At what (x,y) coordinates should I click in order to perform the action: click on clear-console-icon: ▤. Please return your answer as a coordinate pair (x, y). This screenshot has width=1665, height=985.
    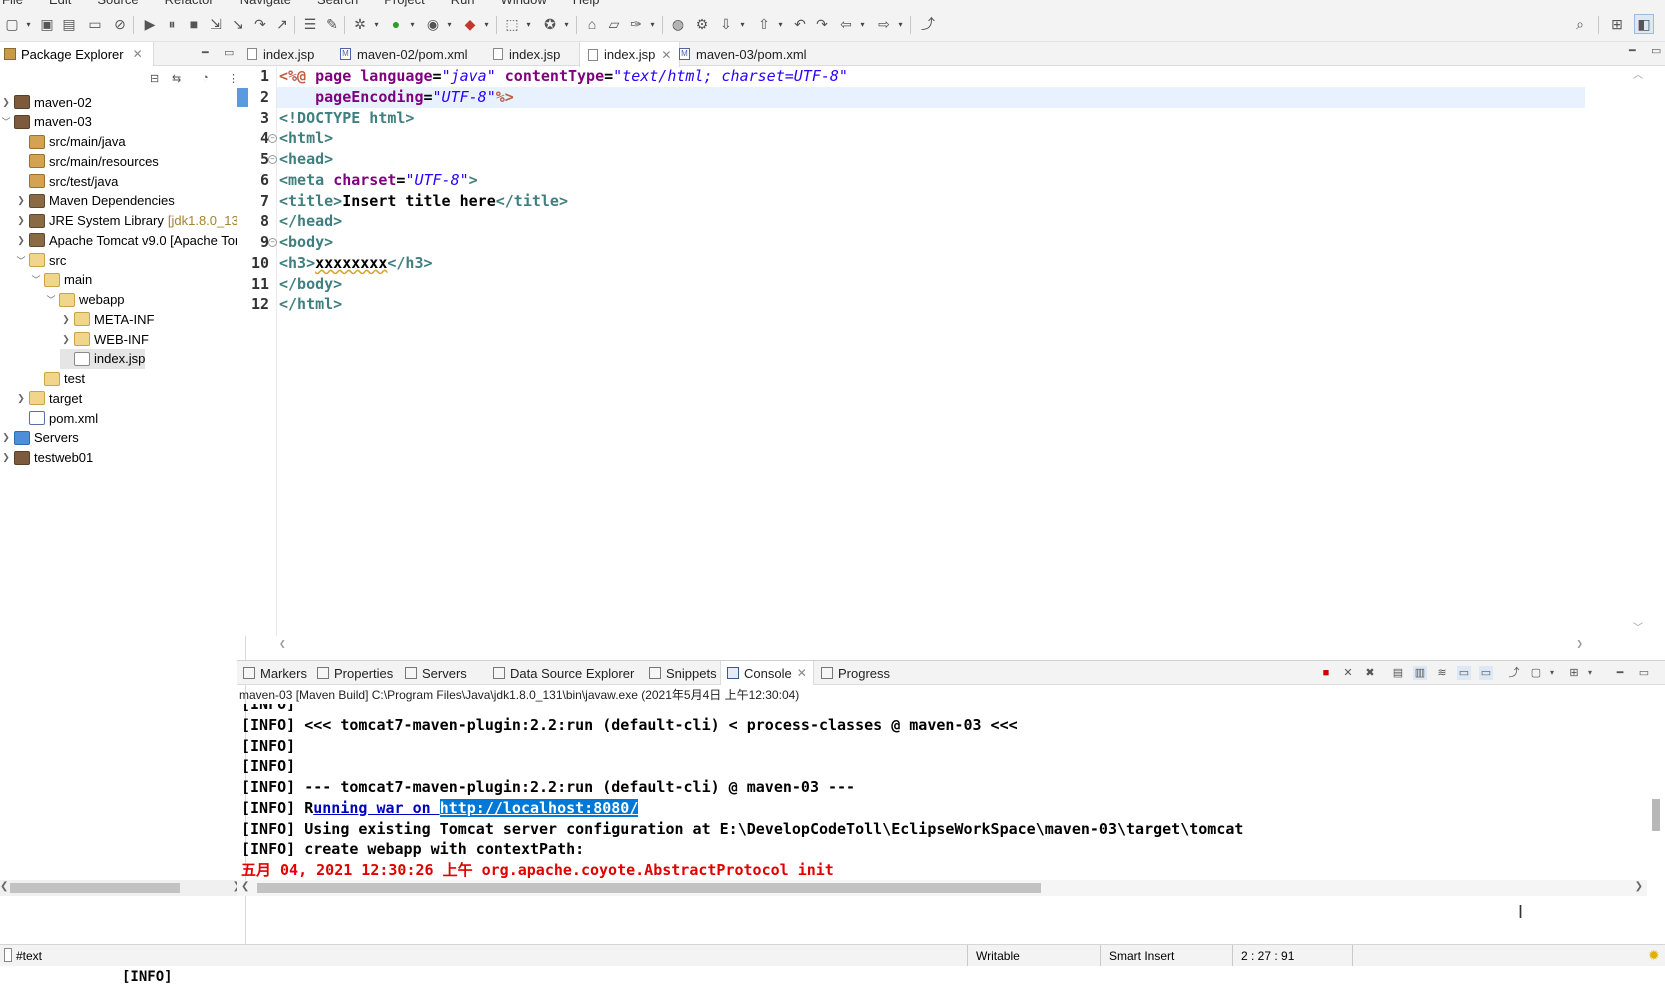
    Looking at the image, I should click on (1398, 673).